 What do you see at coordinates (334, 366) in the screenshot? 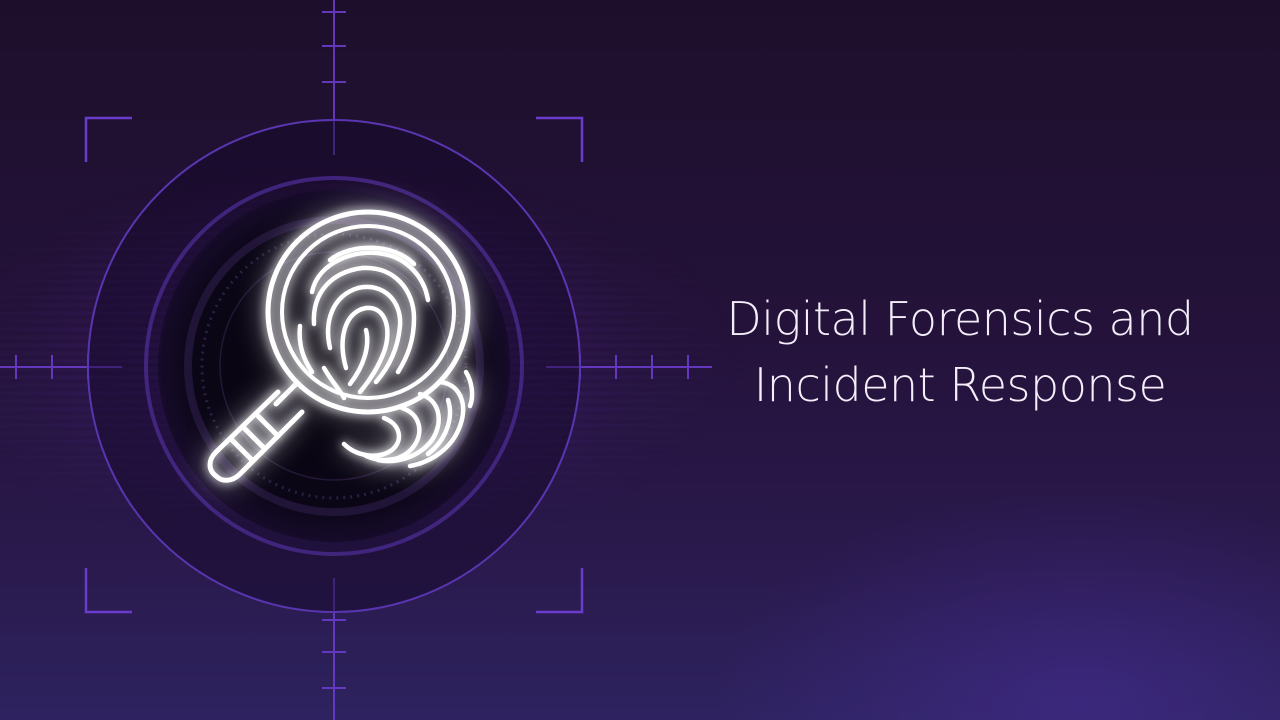
I see `inner-disc` at bounding box center [334, 366].